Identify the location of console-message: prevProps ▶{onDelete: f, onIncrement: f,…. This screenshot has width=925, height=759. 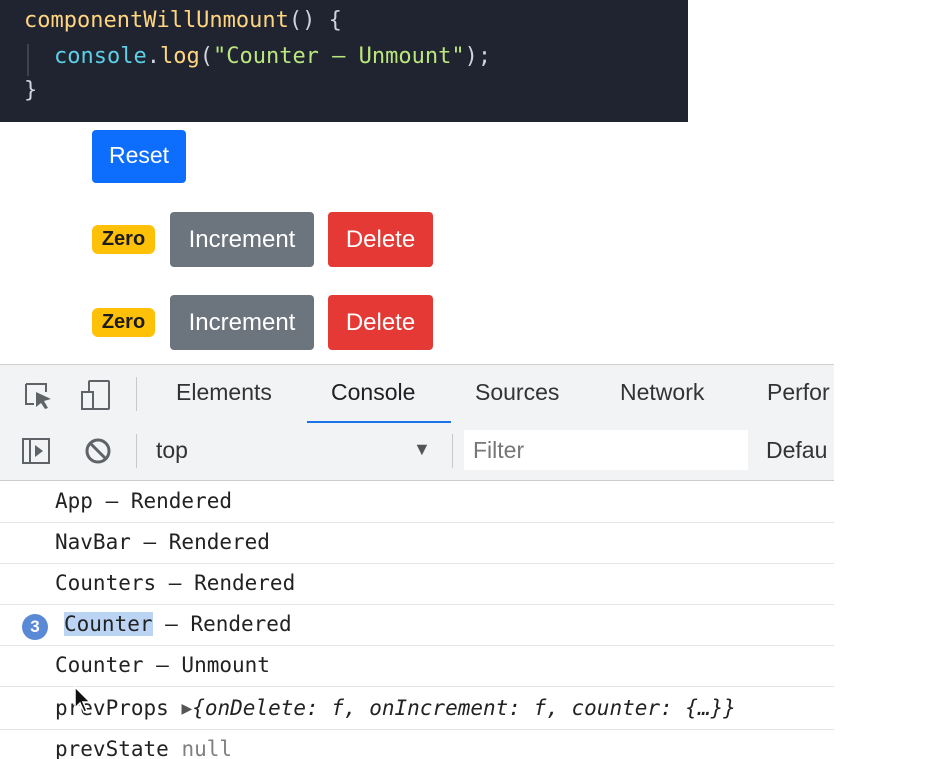
(417, 708).